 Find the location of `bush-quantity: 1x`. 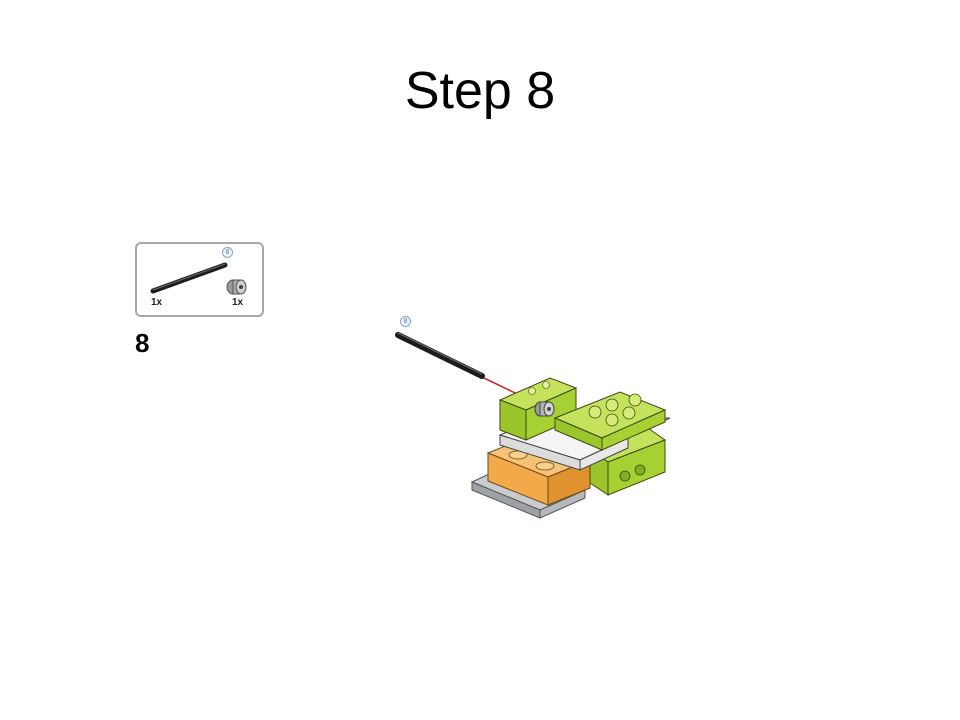

bush-quantity: 1x is located at coordinates (238, 302).